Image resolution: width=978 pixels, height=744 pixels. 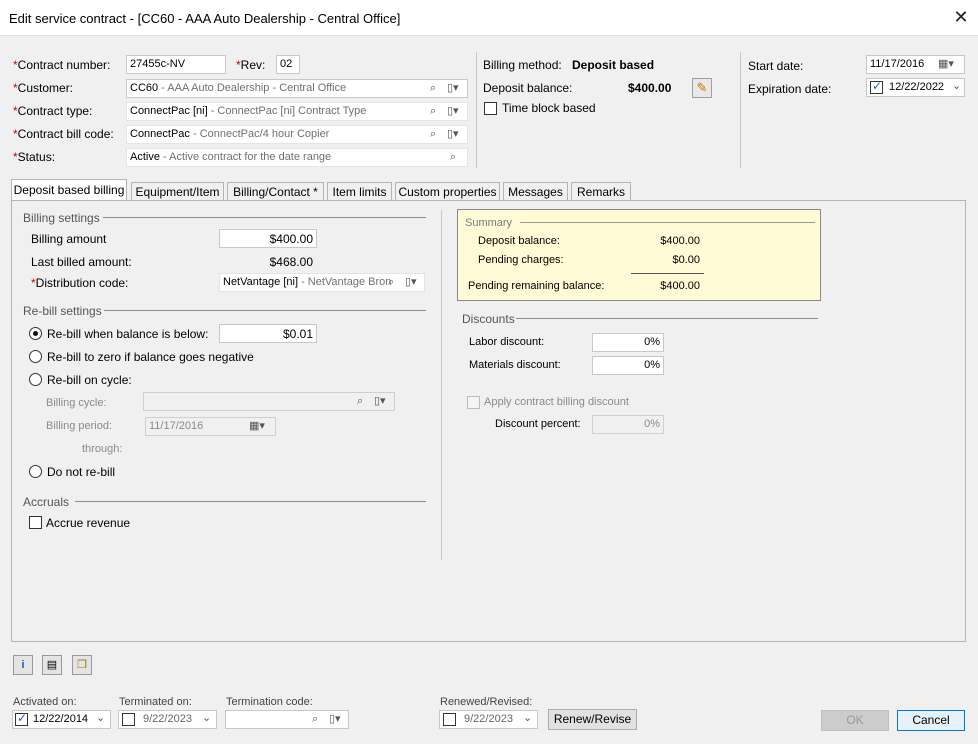 I want to click on billing-amount-label: Billing amount, so click(x=69, y=239).